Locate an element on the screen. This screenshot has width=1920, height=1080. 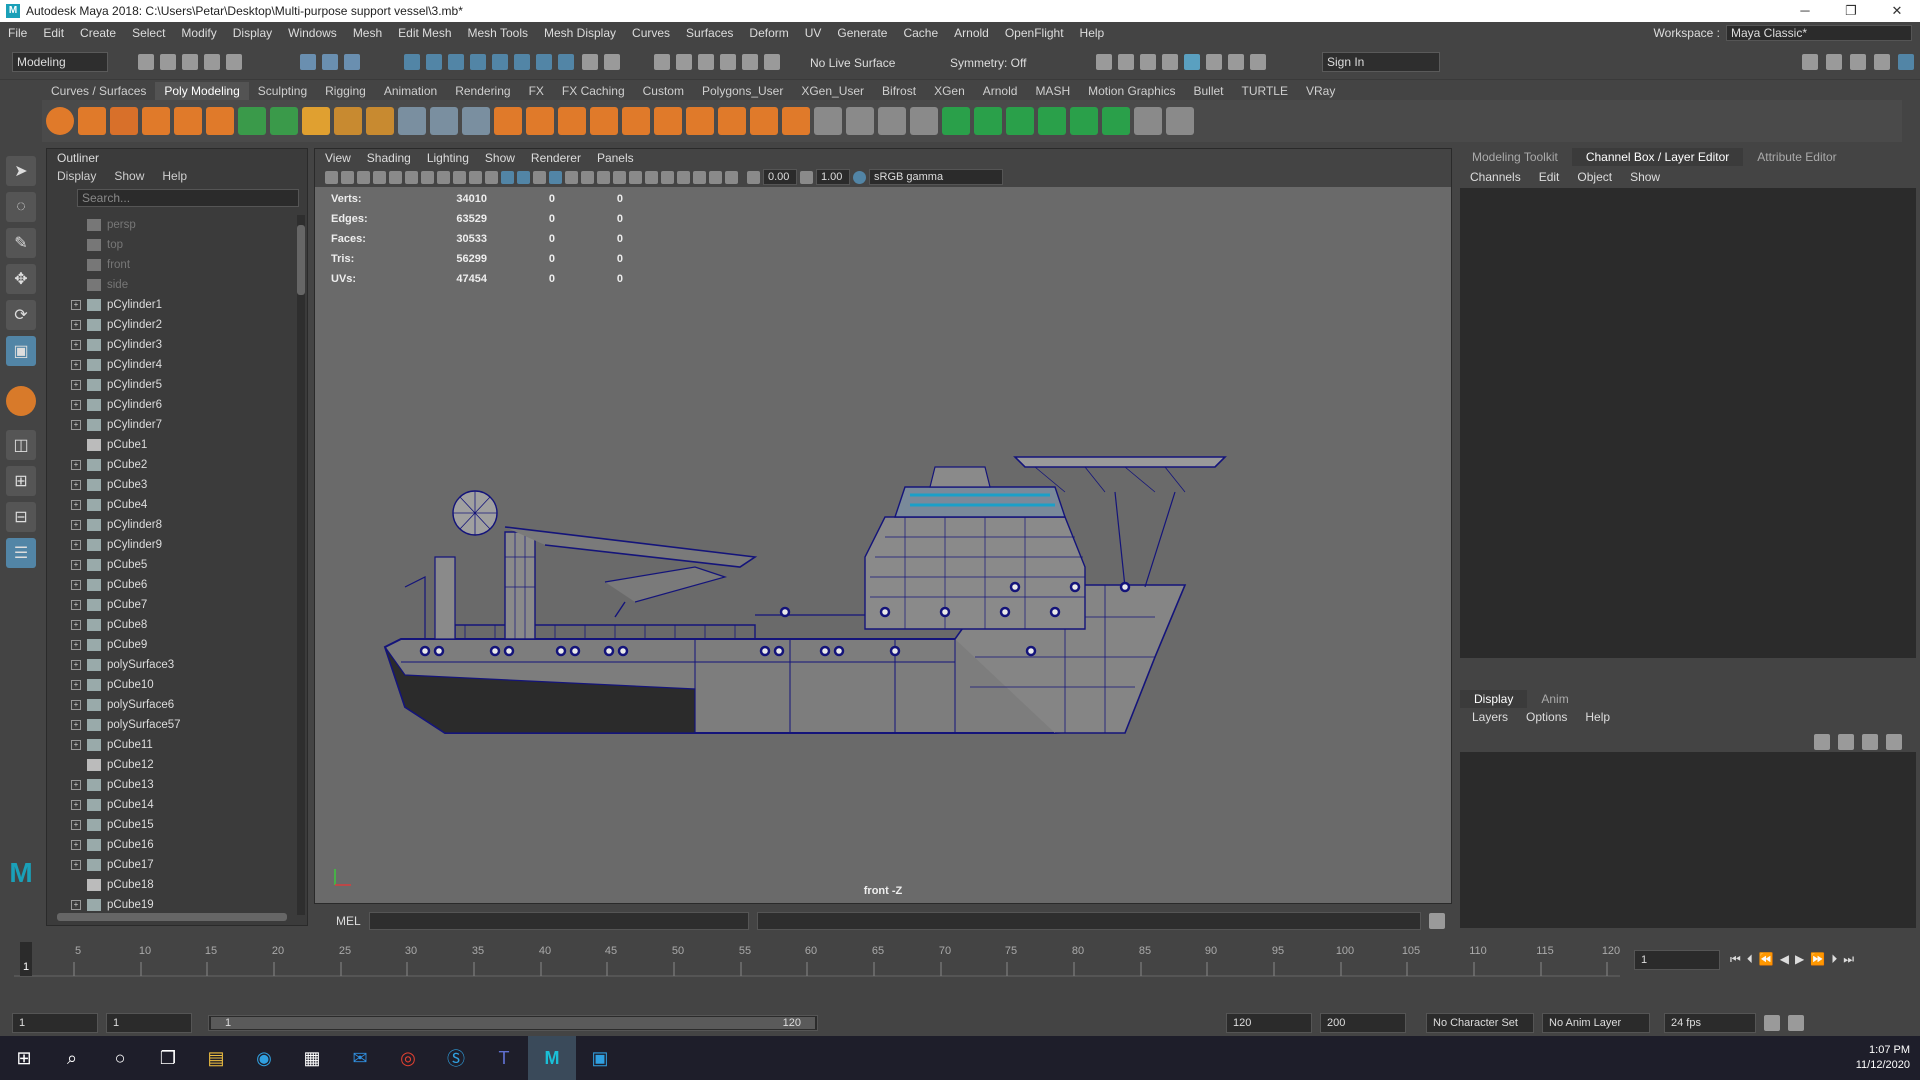
list-item: + pCylinder9 is located at coordinates (172, 545).